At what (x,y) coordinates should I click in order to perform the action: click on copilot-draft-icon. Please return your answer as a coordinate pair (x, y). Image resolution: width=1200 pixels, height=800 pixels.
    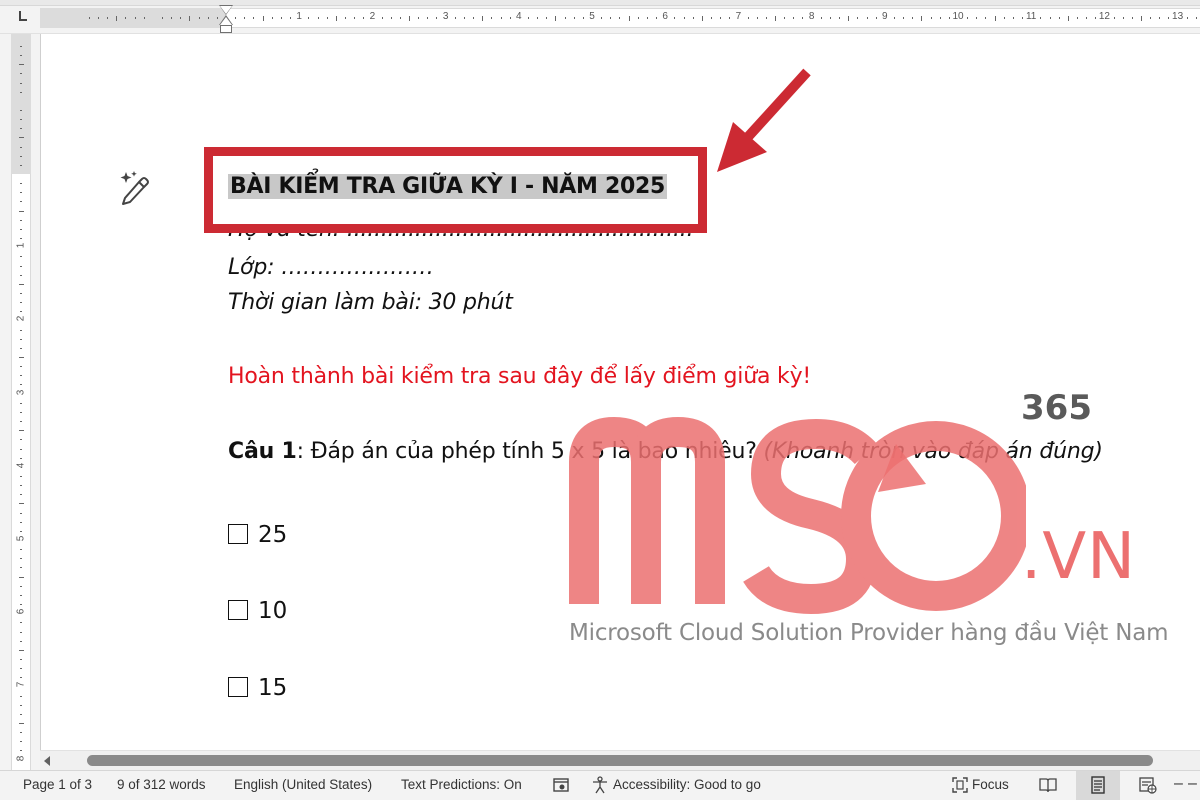
    Looking at the image, I should click on (135, 188).